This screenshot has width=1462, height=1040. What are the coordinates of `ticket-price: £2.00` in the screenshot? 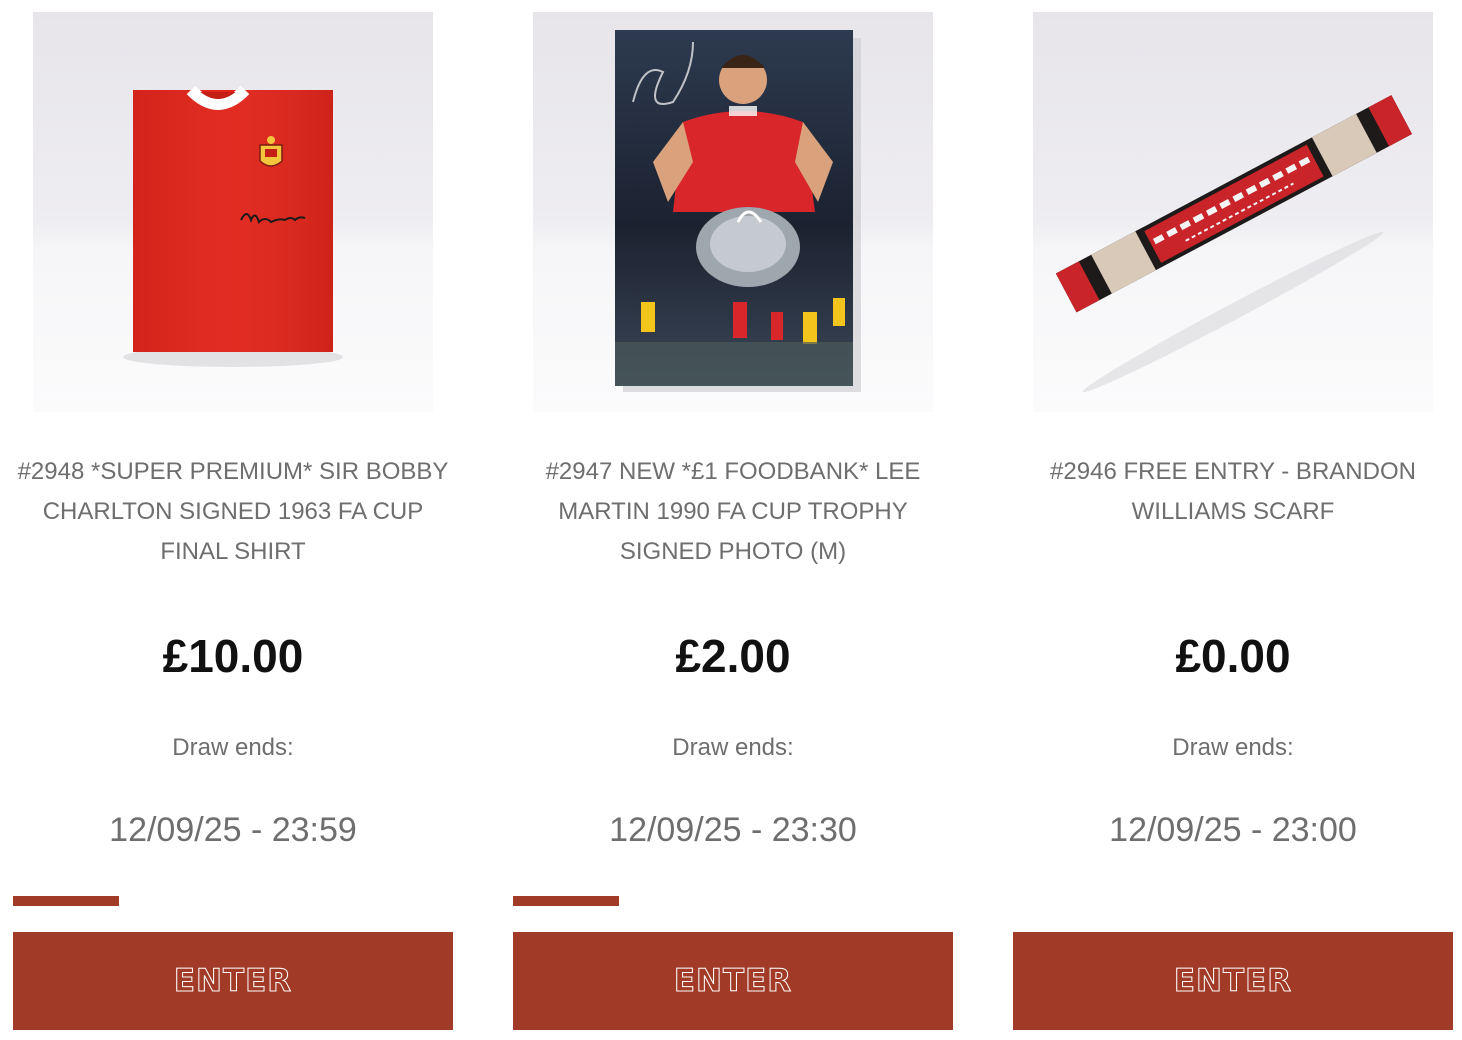 It's located at (733, 656).